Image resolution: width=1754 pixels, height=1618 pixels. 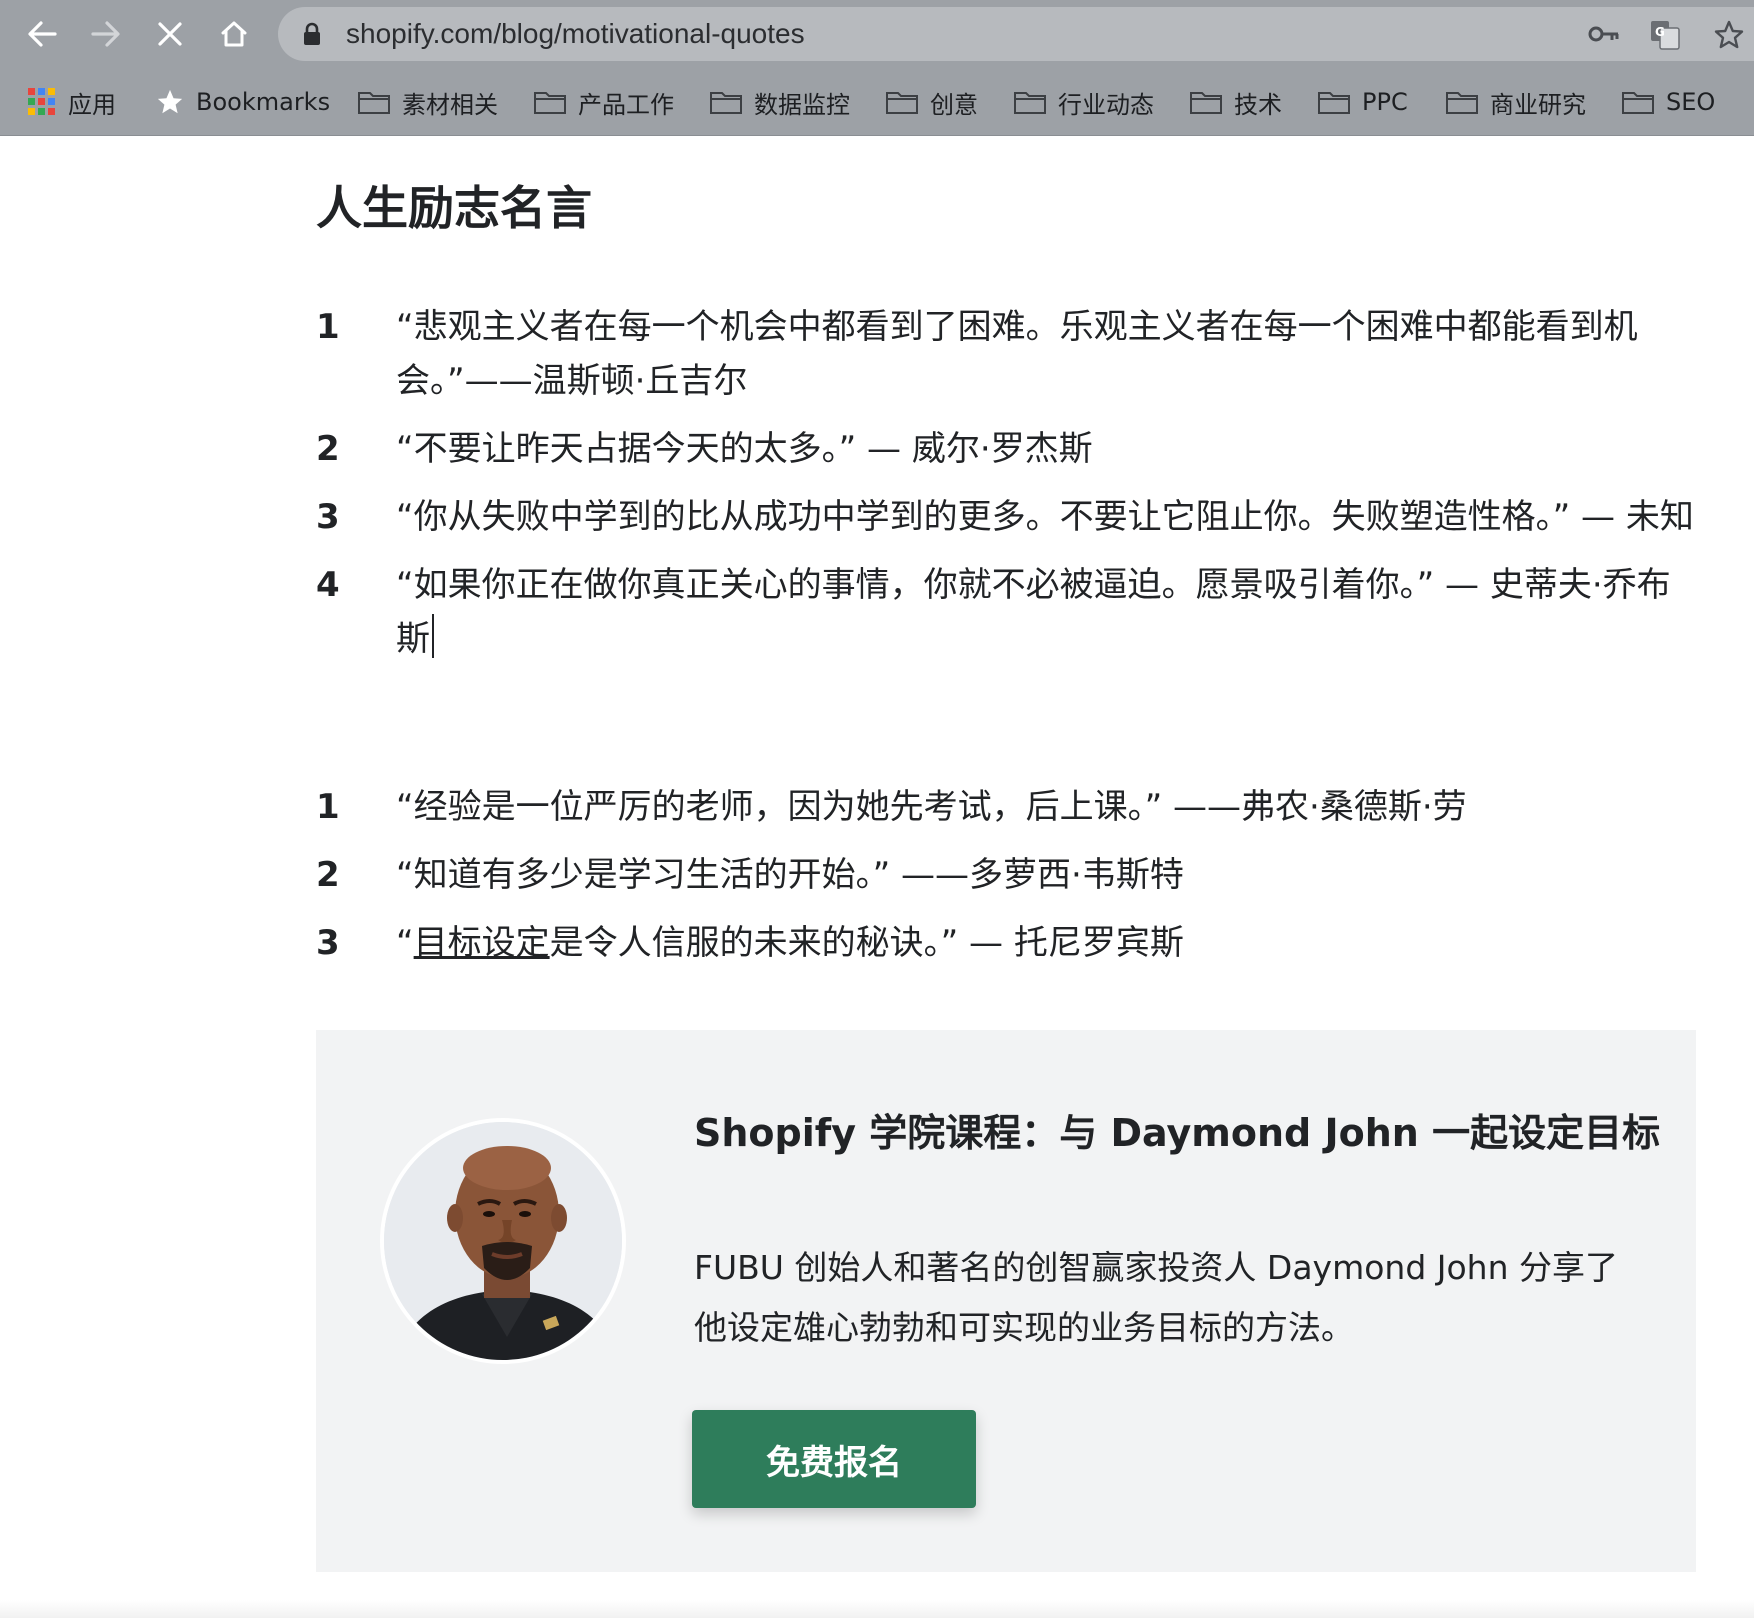 I want to click on forward-button, so click(x=106, y=34).